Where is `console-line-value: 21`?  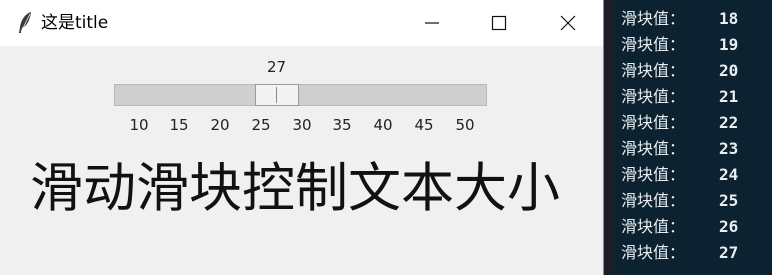
console-line-value: 21 is located at coordinates (729, 96).